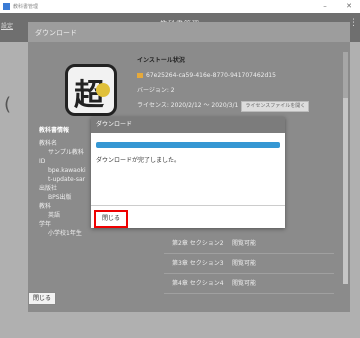 The height and width of the screenshot is (338, 360). Describe the element at coordinates (111, 219) in the screenshot. I see `dialog-close-button: 閉じる` at that location.